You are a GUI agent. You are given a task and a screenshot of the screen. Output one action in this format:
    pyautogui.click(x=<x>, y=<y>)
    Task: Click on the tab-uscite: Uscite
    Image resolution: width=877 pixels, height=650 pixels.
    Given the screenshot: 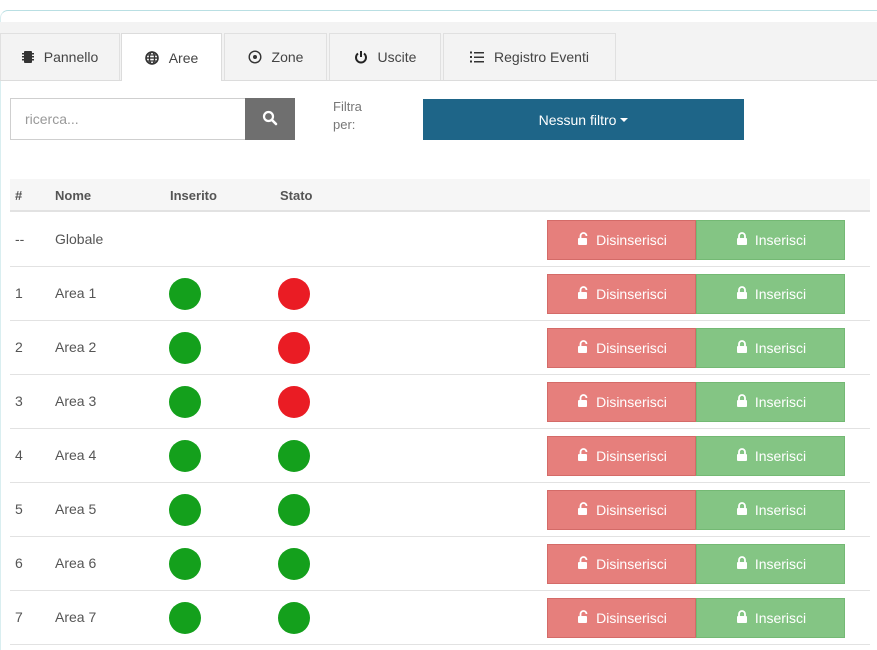 What is the action you would take?
    pyautogui.click(x=385, y=56)
    